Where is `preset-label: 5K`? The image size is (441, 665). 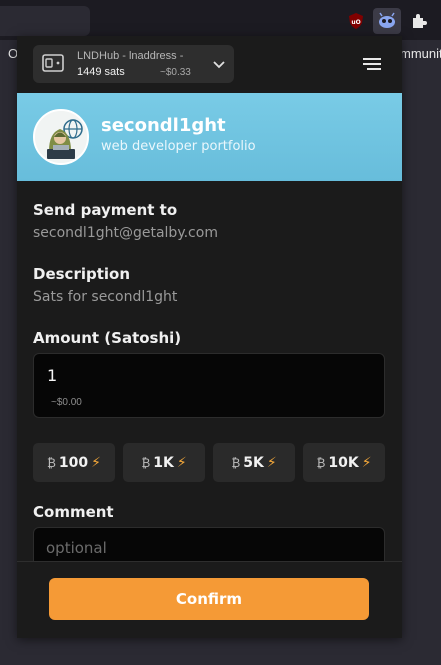
preset-label: 5K is located at coordinates (253, 462).